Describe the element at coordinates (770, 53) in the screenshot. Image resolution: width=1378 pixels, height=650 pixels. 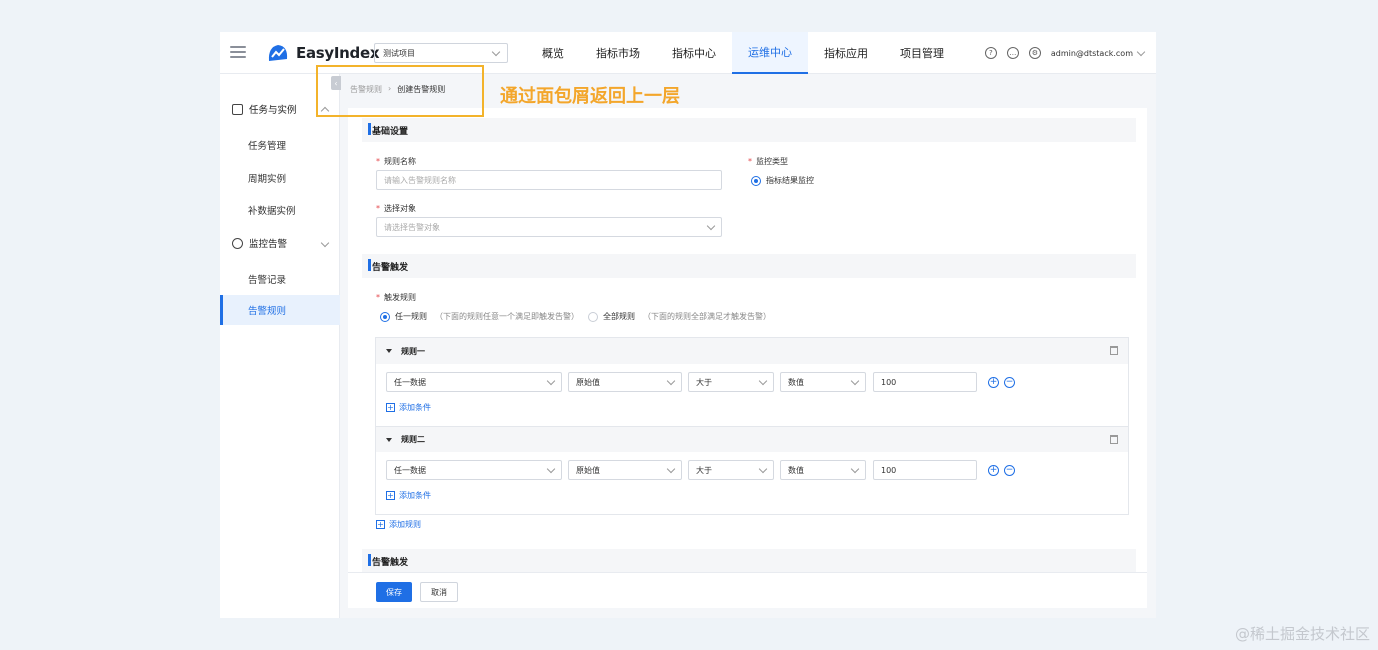
I see `nav-ops-center: 运维中心` at that location.